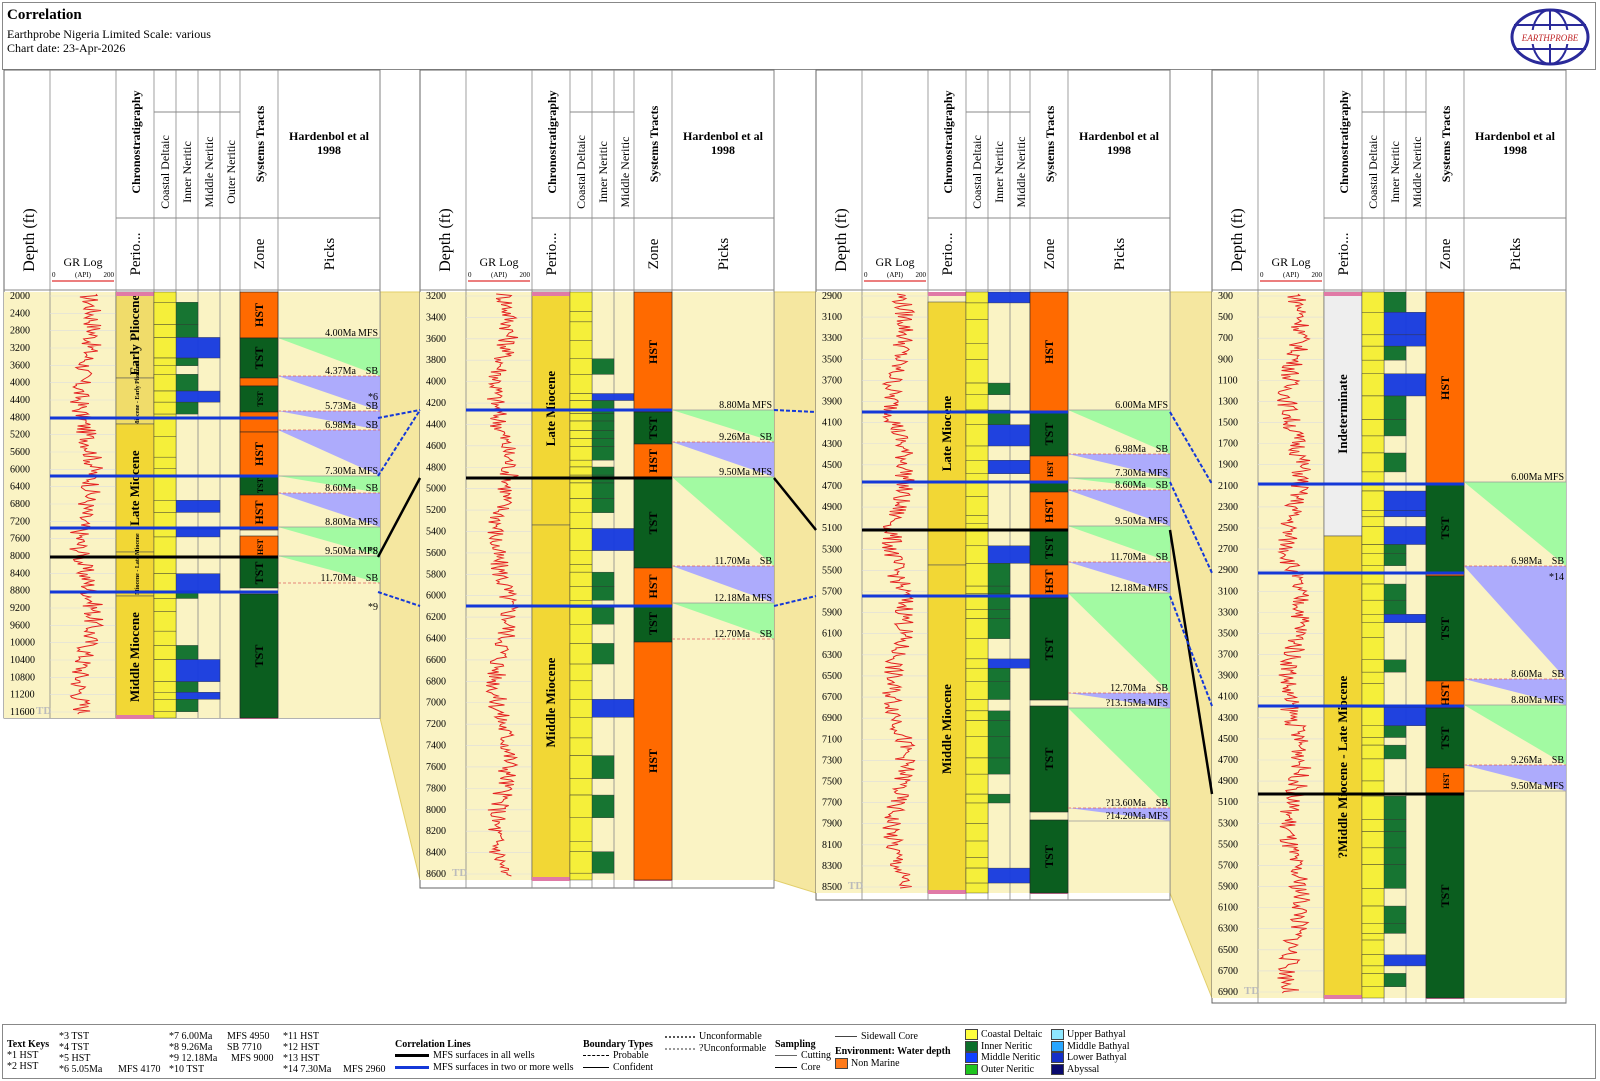  What do you see at coordinates (1057, 1058) in the screenshot?
I see `environment-swatch` at bounding box center [1057, 1058].